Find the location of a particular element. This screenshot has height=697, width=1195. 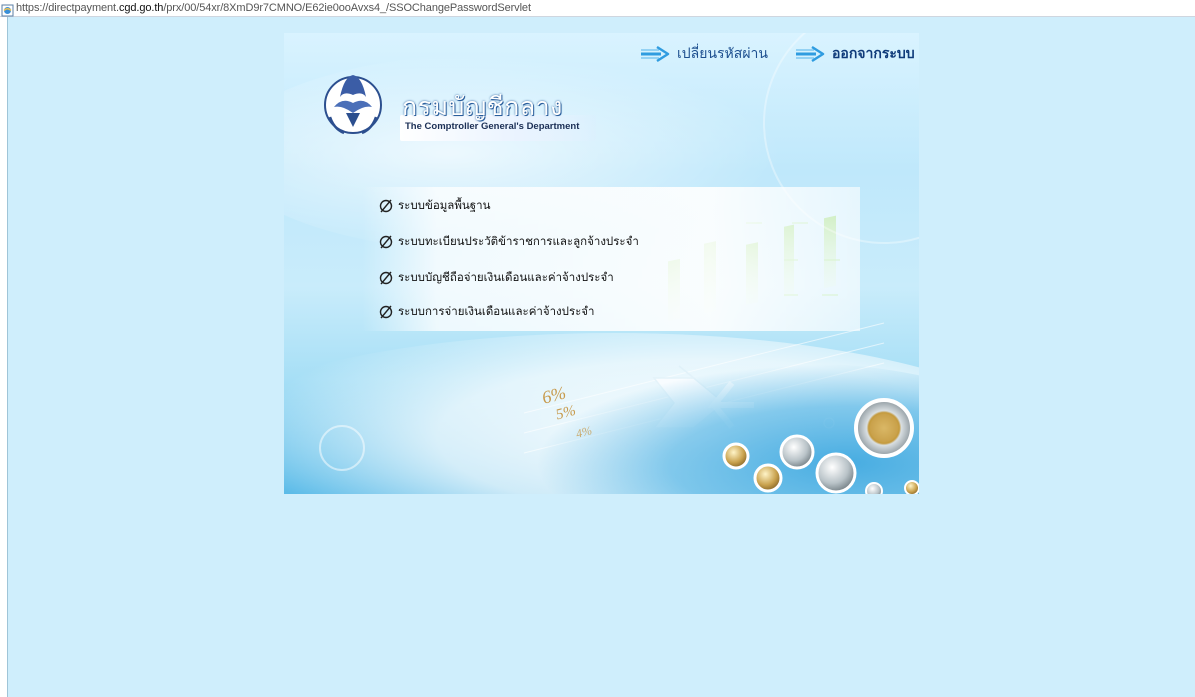

menu-item-label: ระบบบัญชีถือจ่ายเงินเดือนและค่าจ้างประจำ is located at coordinates (506, 277).